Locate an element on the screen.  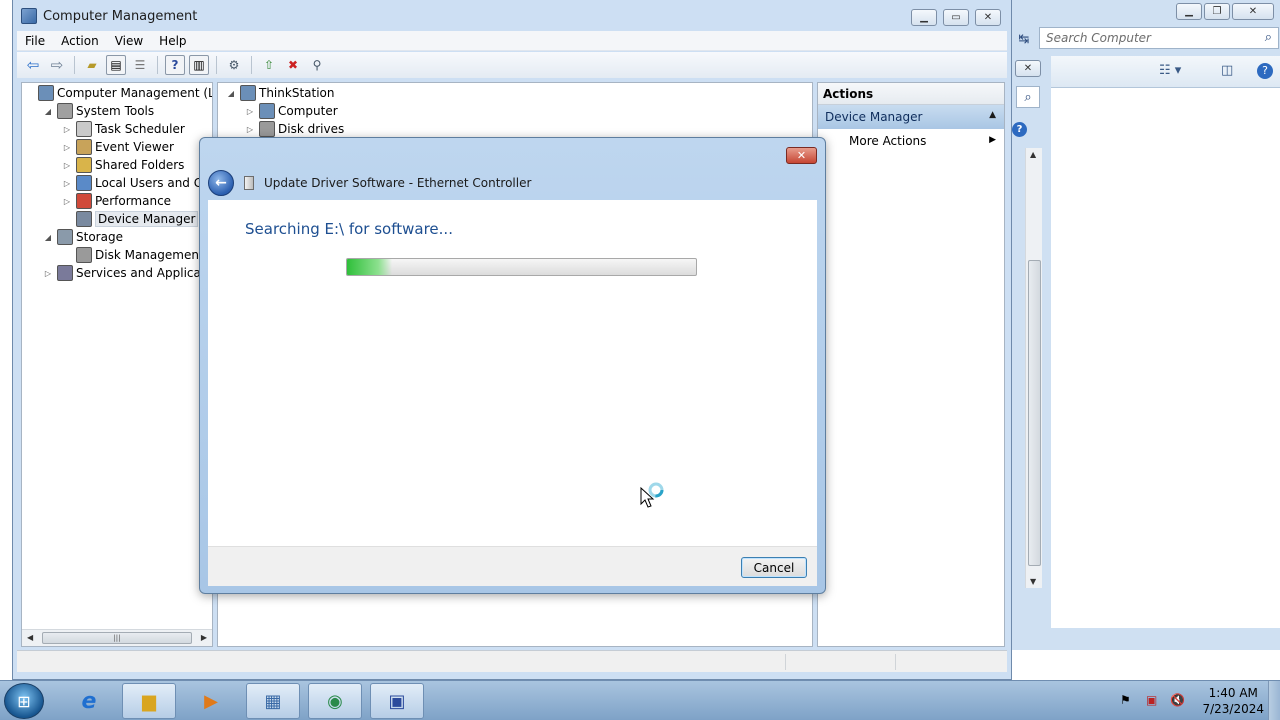
uninstall-icon: ✖ is located at coordinates (293, 65).